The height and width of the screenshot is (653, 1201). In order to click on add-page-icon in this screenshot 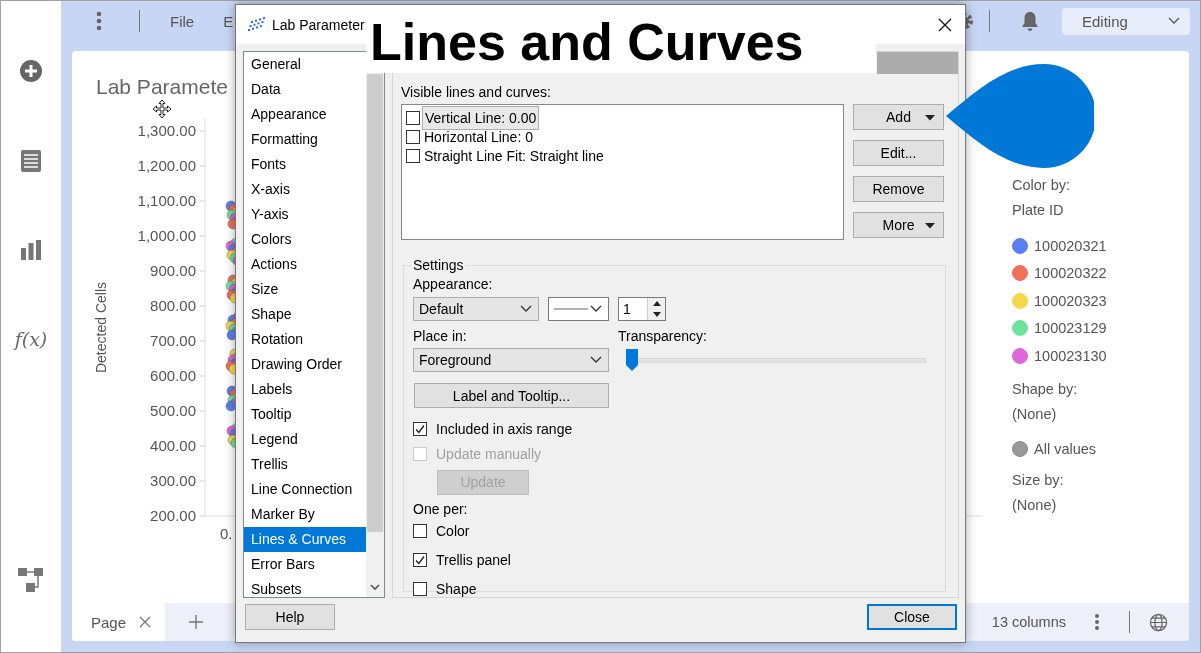, I will do `click(196, 622)`.